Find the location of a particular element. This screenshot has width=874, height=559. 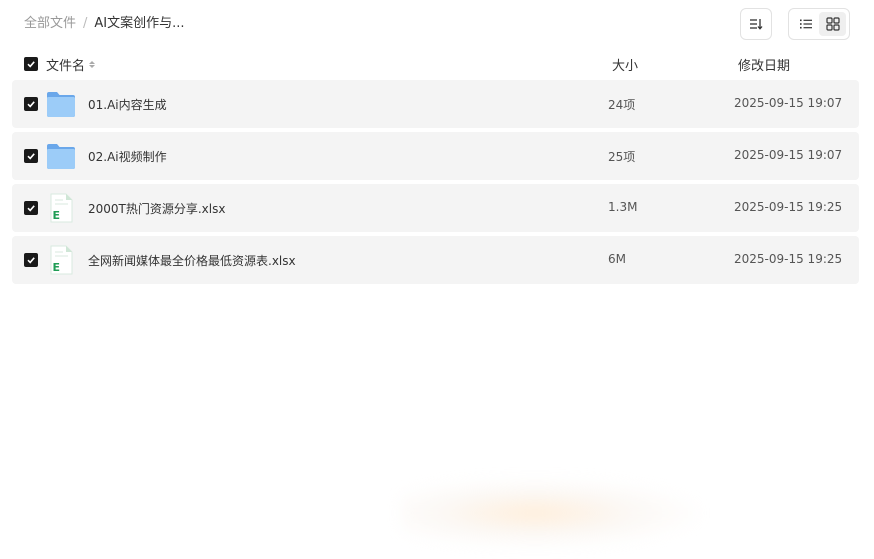

file-size: 24项 is located at coordinates (622, 105).